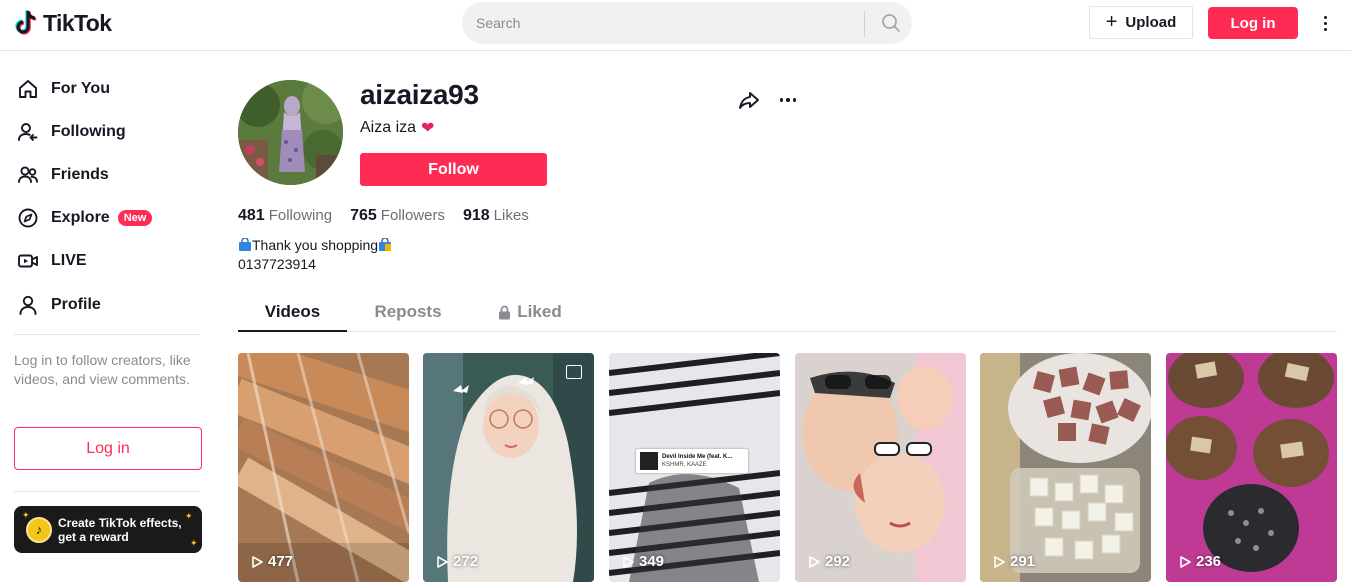  I want to click on top-header: TikTok + Upload Log in, so click(675, 25).